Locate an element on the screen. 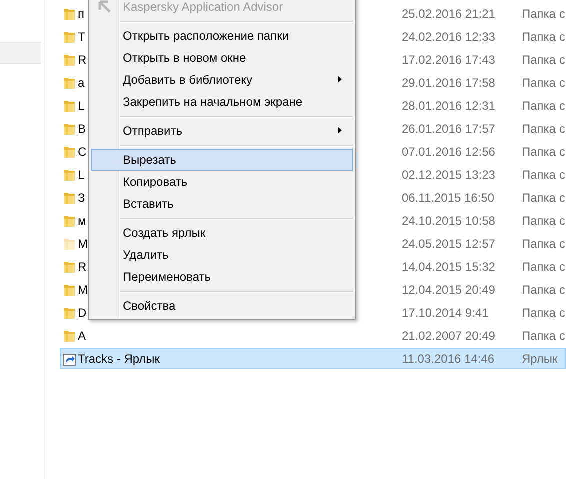 The height and width of the screenshot is (479, 566). file-date: 14.04.2015 15:32 is located at coordinates (449, 267).